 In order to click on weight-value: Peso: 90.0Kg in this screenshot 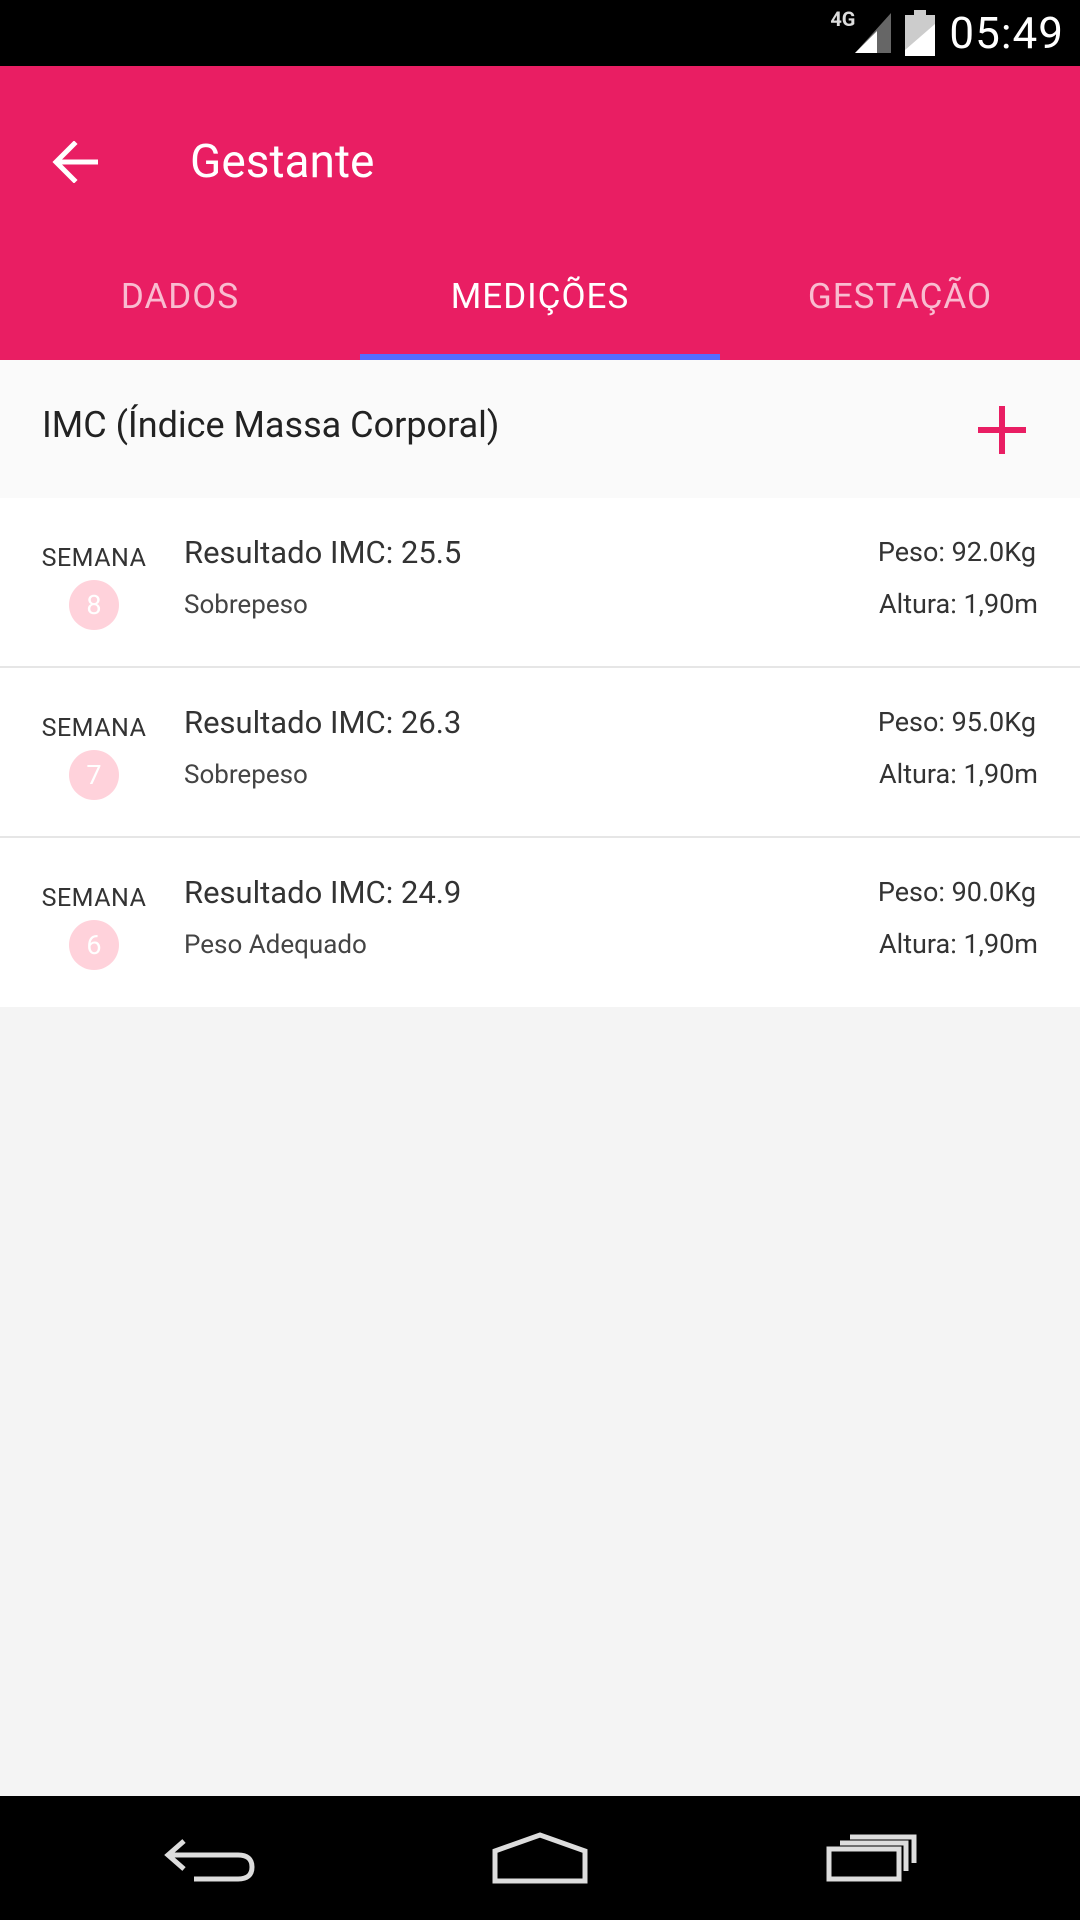, I will do `click(956, 892)`.